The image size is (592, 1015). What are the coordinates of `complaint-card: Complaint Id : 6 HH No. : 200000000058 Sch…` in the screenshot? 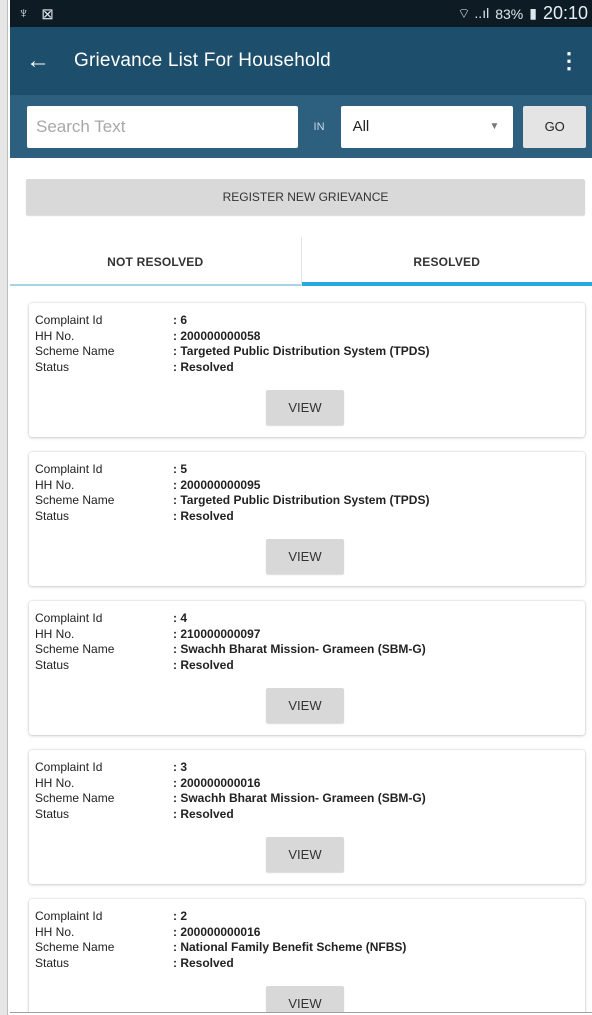 It's located at (307, 370).